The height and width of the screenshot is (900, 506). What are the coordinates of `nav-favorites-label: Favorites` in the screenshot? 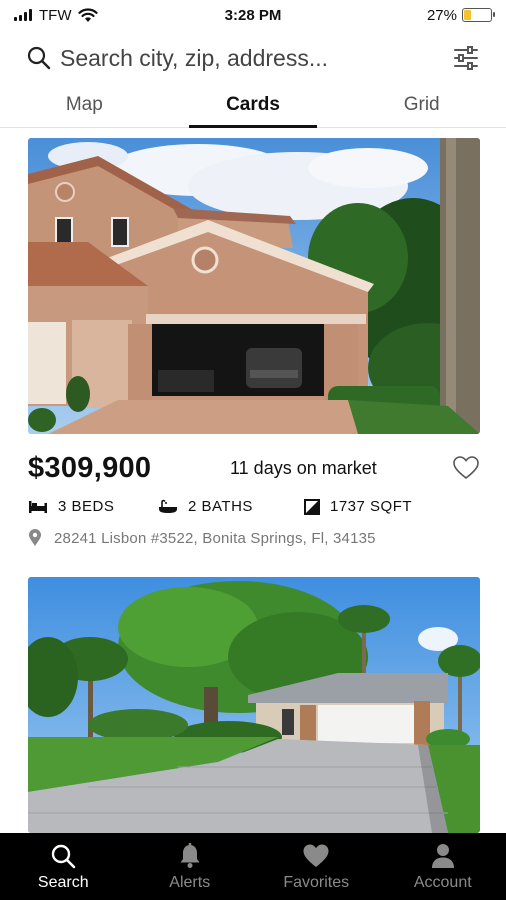 It's located at (316, 882).